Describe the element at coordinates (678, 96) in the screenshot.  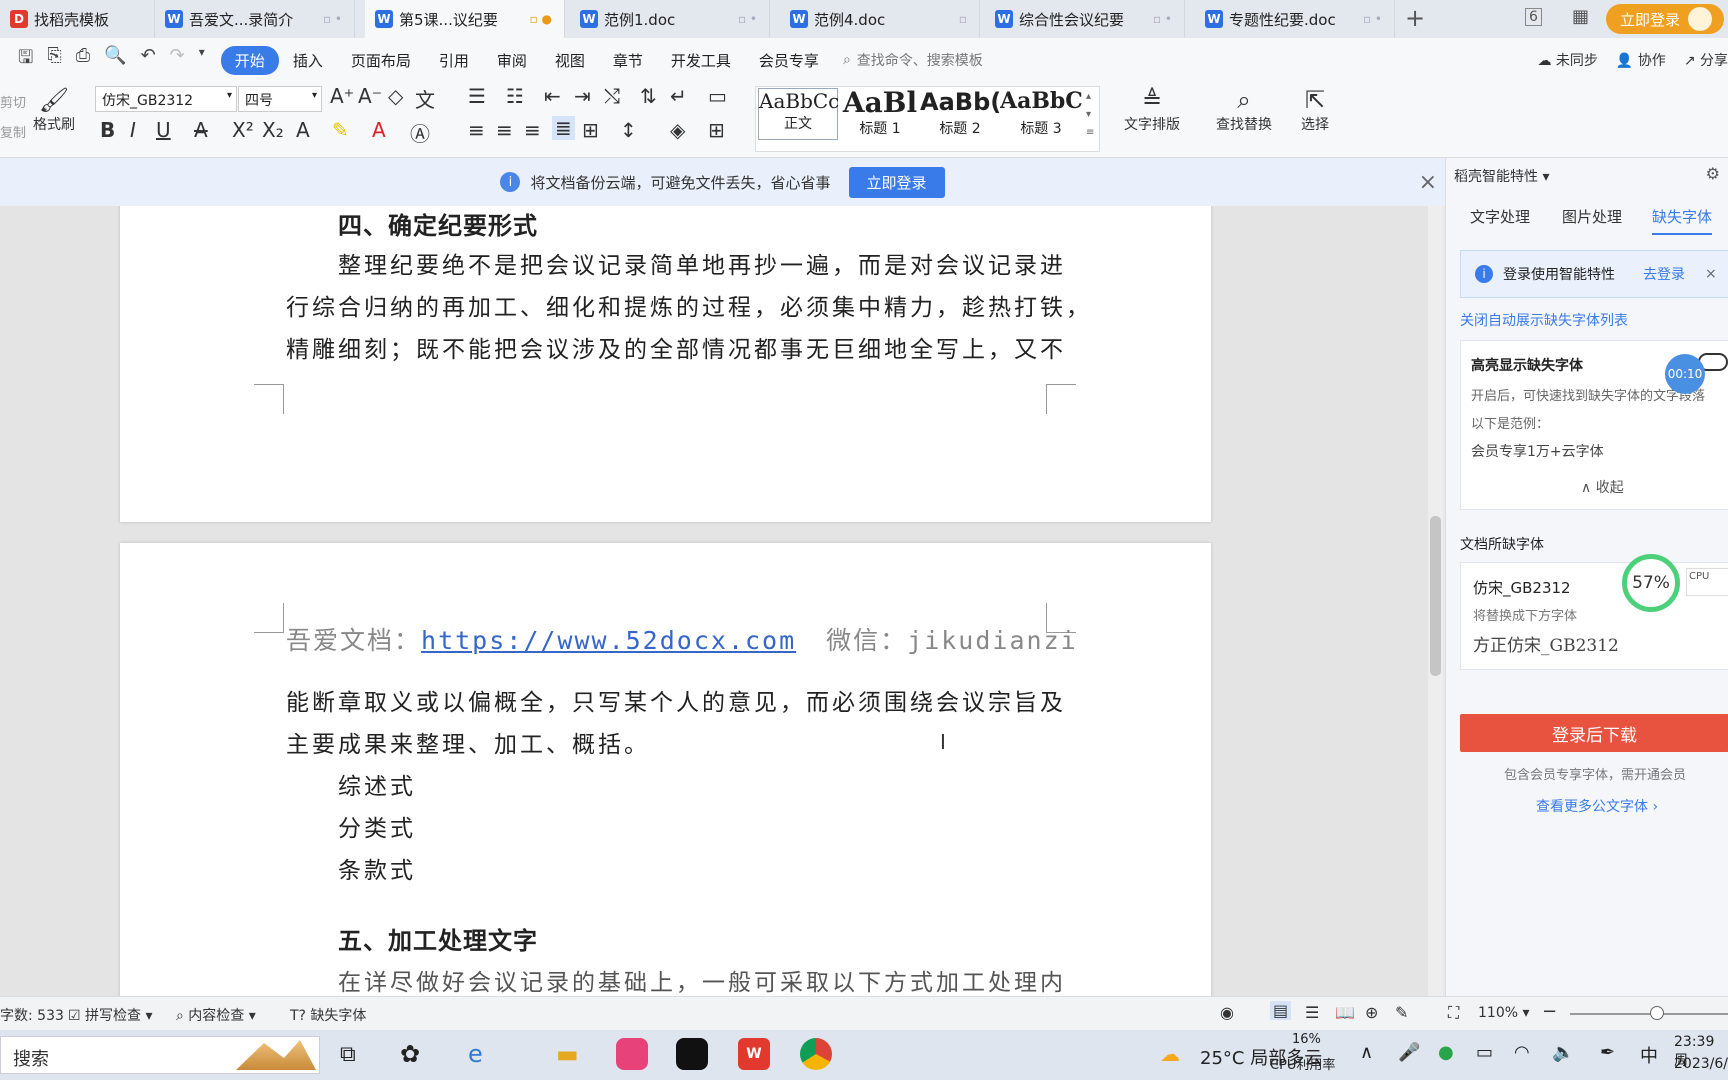
I see `para-mark-icon: ↵` at that location.